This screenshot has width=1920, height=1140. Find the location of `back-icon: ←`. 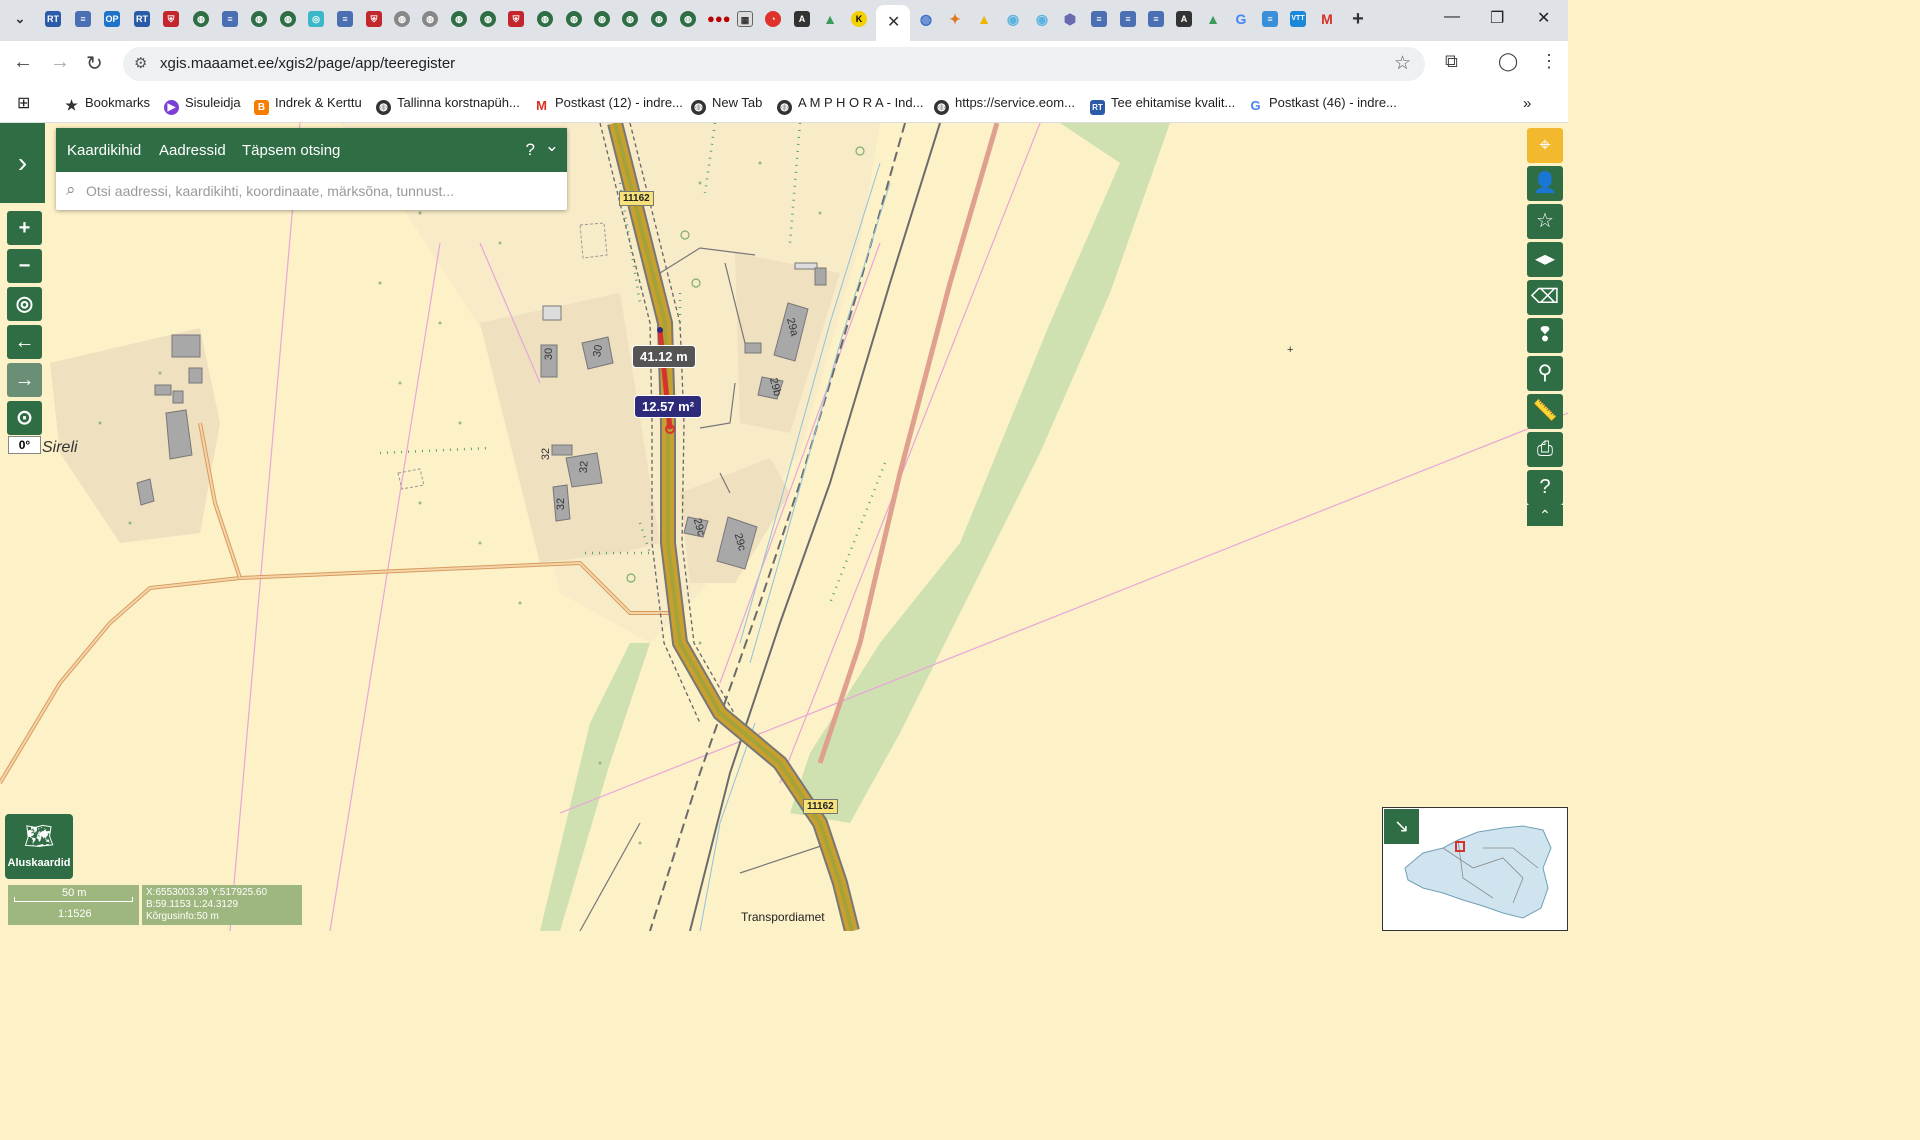

back-icon: ← is located at coordinates (23, 62).